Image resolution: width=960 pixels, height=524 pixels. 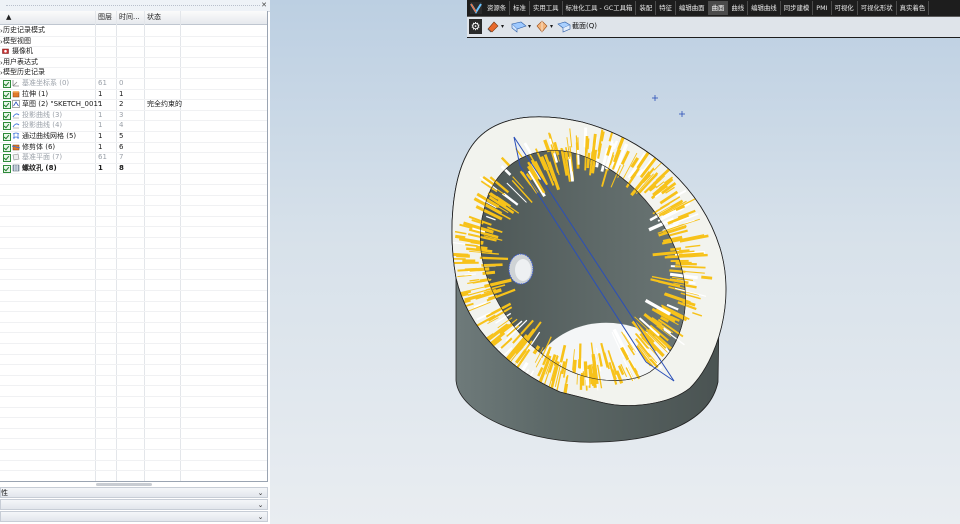 I want to click on feature-time-stamp: 6, so click(x=121, y=146).